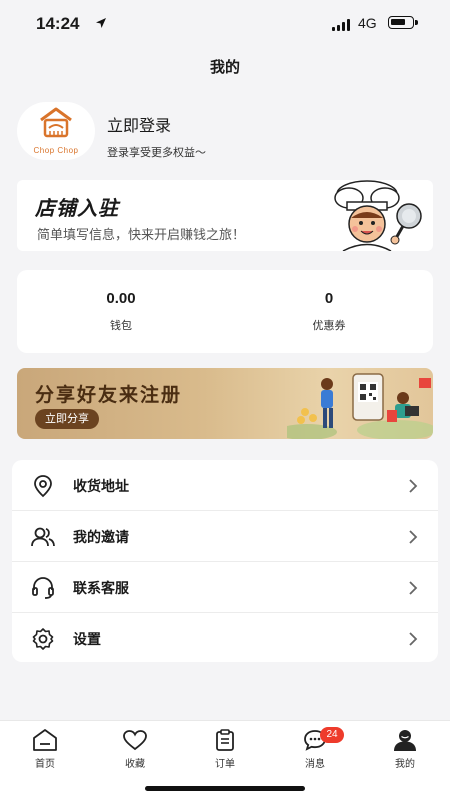 This screenshot has height=800, width=450. I want to click on menu-item-label: 联系客服, so click(101, 589).